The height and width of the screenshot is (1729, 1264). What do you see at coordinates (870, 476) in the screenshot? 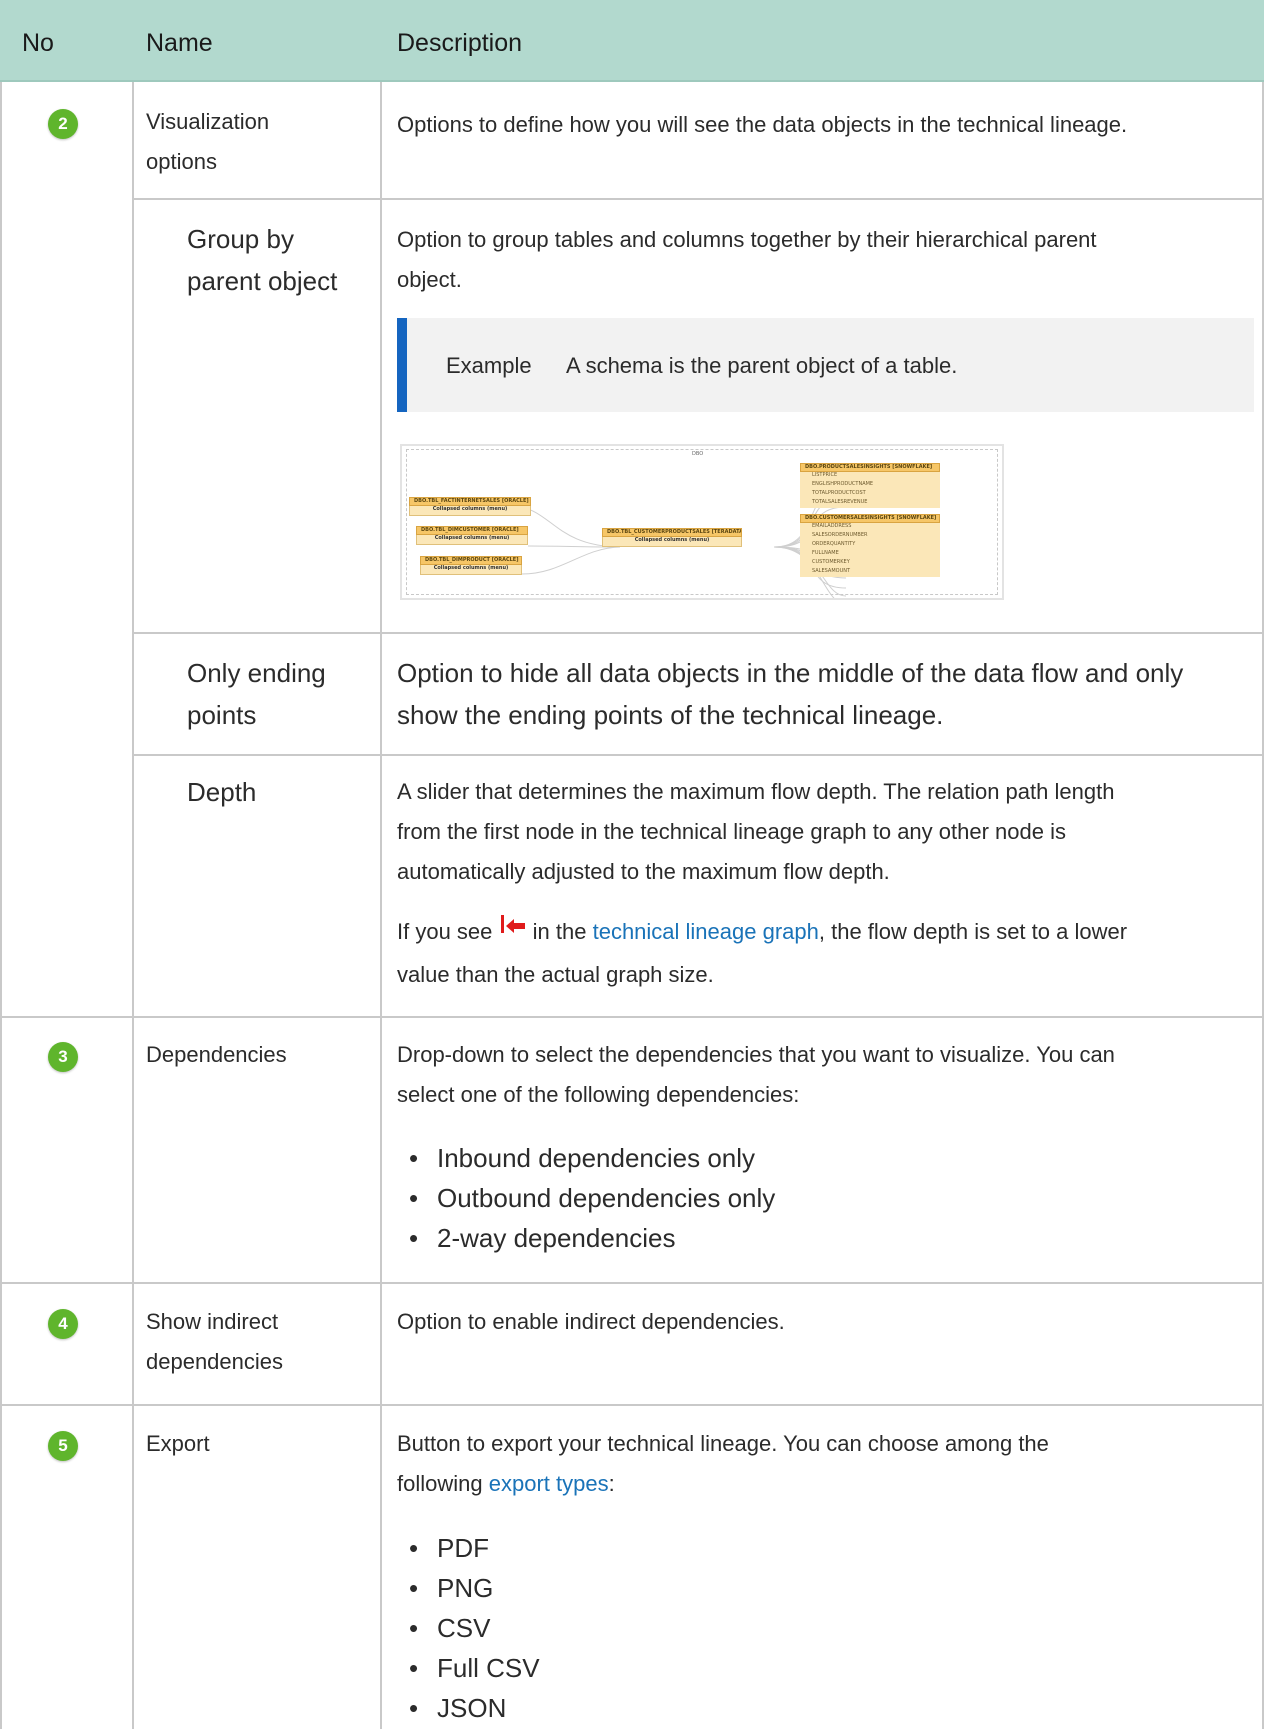
I see `target-column: LISTPRICE` at bounding box center [870, 476].